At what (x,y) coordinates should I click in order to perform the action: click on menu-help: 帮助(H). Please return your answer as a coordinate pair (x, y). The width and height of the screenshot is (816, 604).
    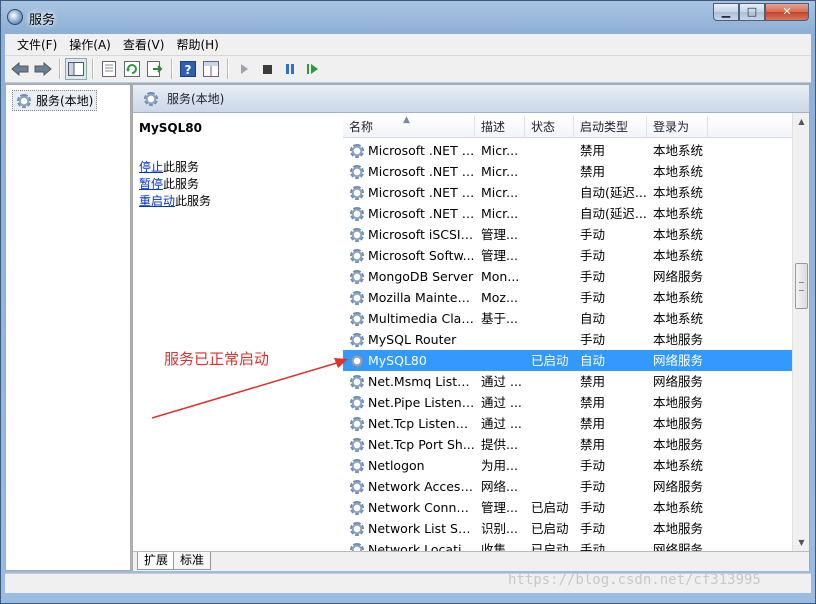
    Looking at the image, I should click on (197, 44).